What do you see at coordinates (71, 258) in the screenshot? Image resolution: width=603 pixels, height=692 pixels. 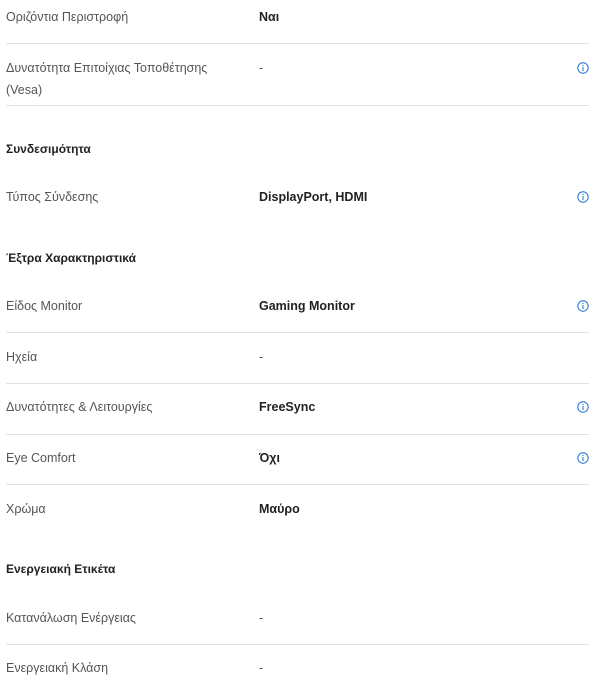 I see `section-title-extra-features: Έξτρα Χαρακτηριστικά` at bounding box center [71, 258].